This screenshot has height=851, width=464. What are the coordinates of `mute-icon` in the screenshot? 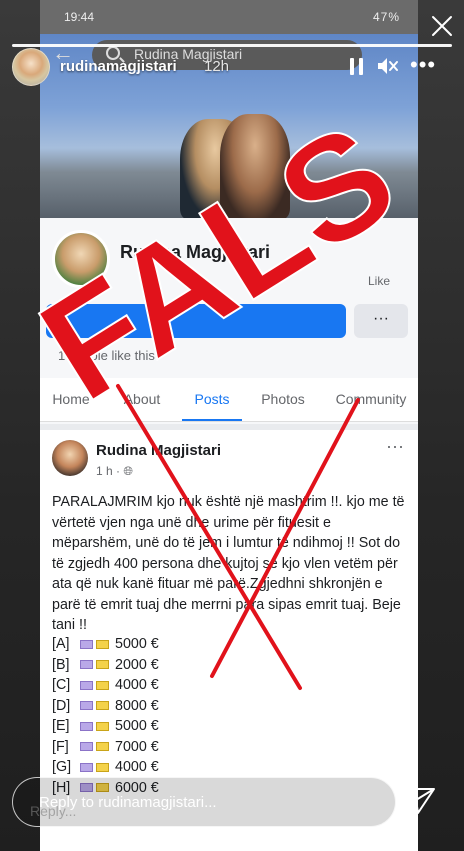 It's located at (388, 66).